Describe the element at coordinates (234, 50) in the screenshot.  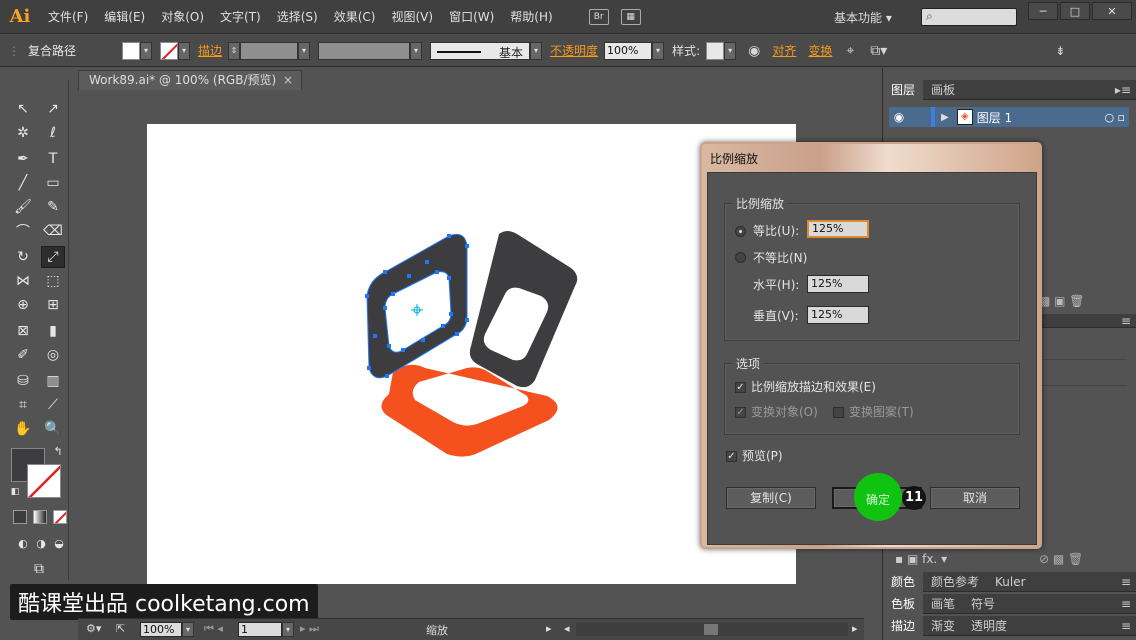
I see `stroke-weight-stepper: ⇕` at that location.